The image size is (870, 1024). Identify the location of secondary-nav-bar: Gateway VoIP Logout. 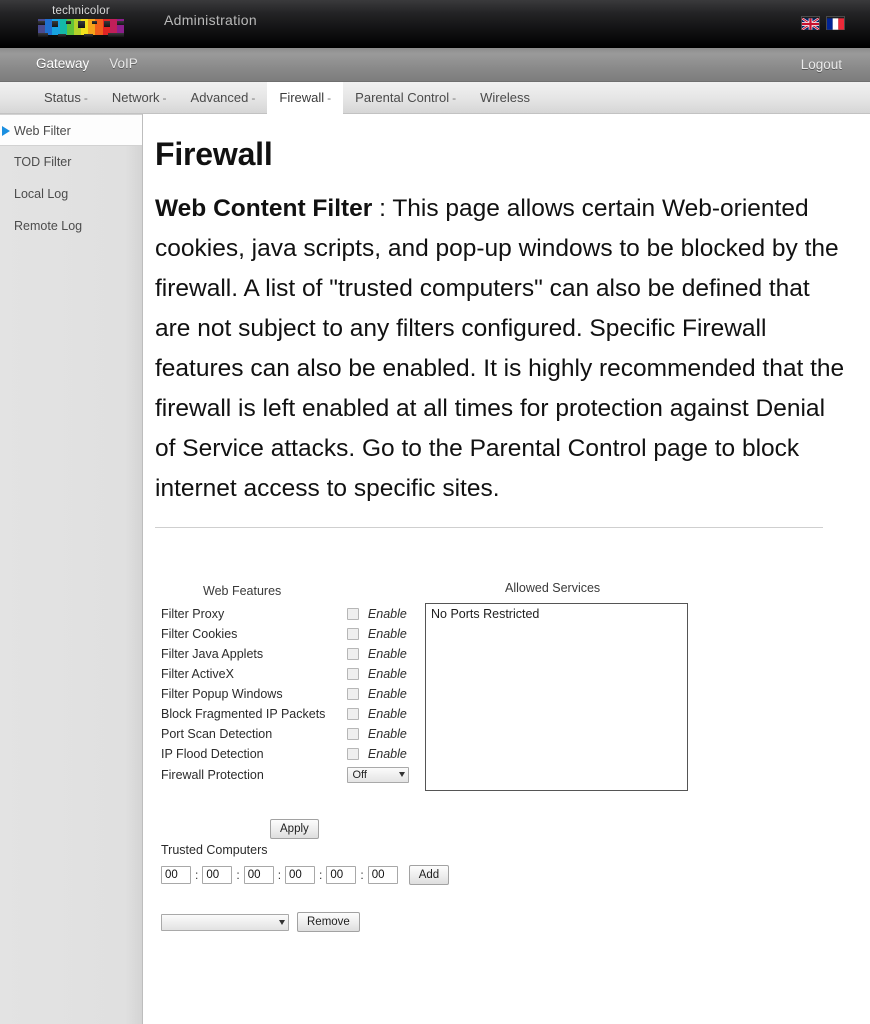
(435, 65).